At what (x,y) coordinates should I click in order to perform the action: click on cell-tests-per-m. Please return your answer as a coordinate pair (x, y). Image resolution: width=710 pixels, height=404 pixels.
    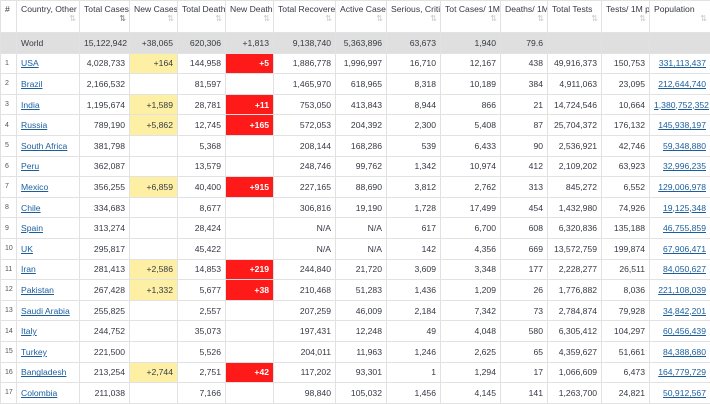
    Looking at the image, I should click on (625, 43).